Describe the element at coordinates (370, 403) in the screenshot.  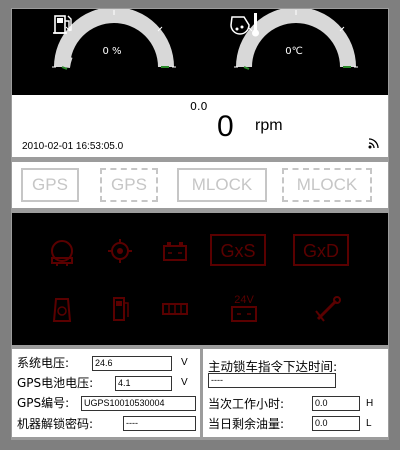
I see `work-hours-unit: H` at that location.